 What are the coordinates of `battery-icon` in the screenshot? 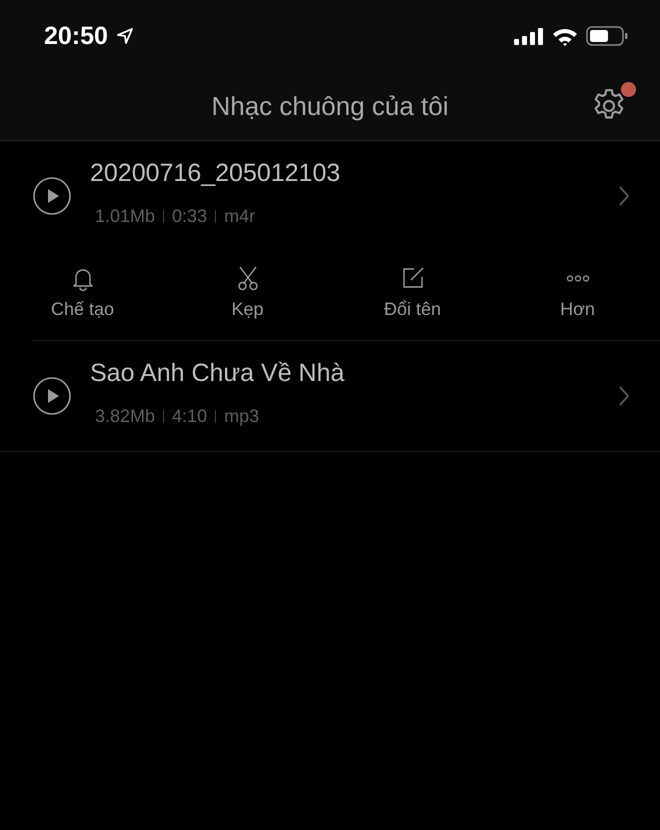 It's located at (607, 36).